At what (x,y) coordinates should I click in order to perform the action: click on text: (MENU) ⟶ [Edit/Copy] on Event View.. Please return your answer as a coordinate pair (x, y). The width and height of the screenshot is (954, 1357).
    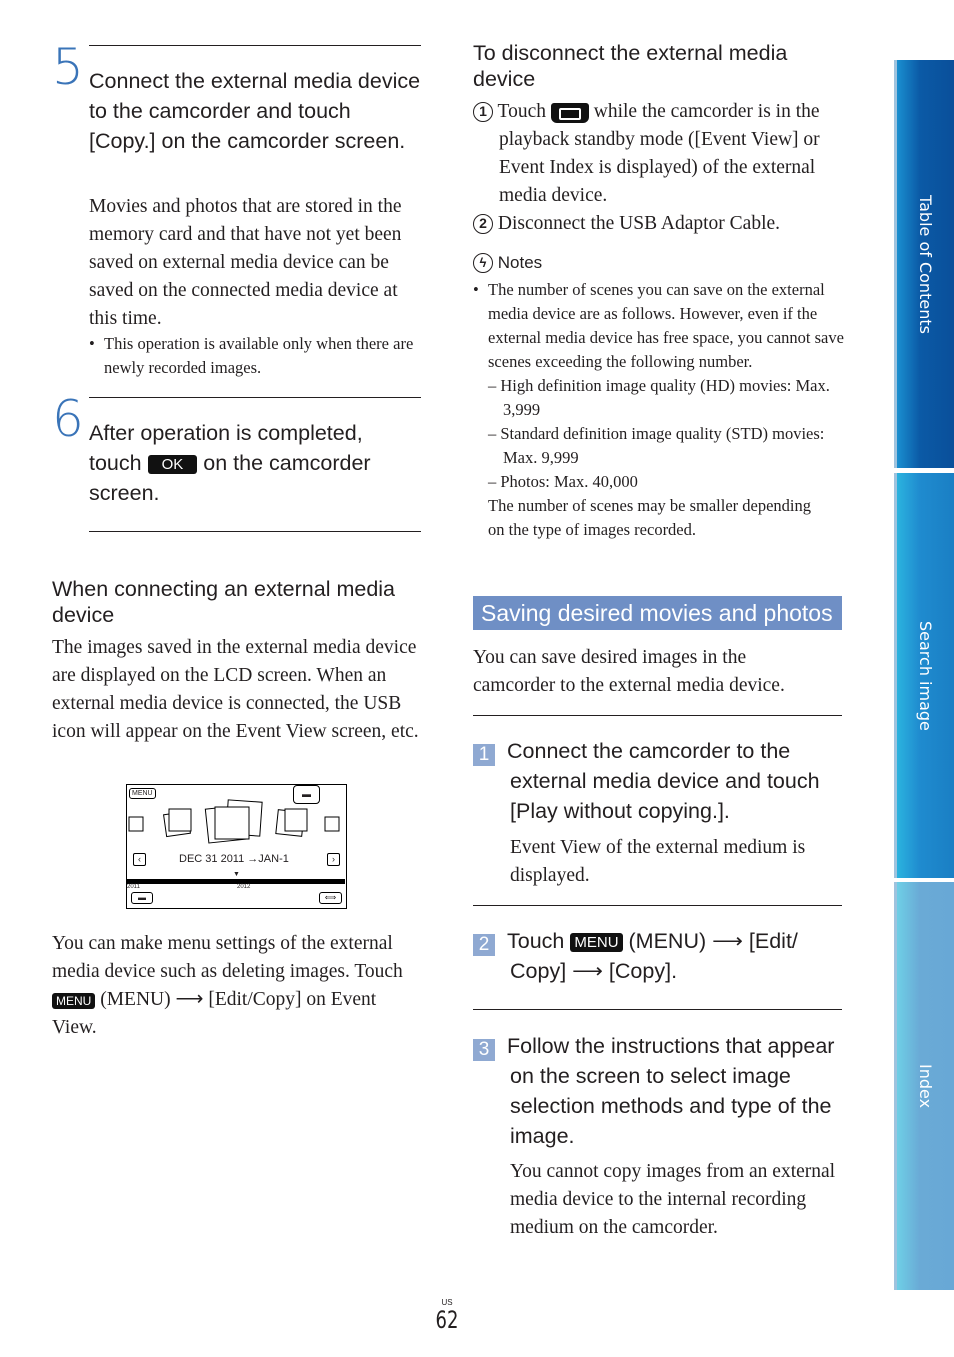
    Looking at the image, I should click on (214, 1013).